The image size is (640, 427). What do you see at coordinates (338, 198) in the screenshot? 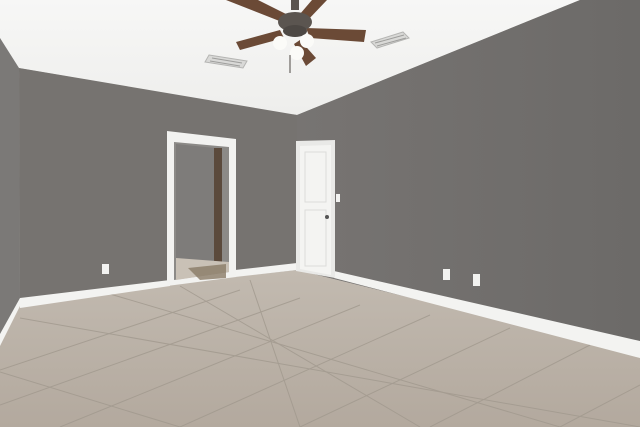
I see `light-switch` at bounding box center [338, 198].